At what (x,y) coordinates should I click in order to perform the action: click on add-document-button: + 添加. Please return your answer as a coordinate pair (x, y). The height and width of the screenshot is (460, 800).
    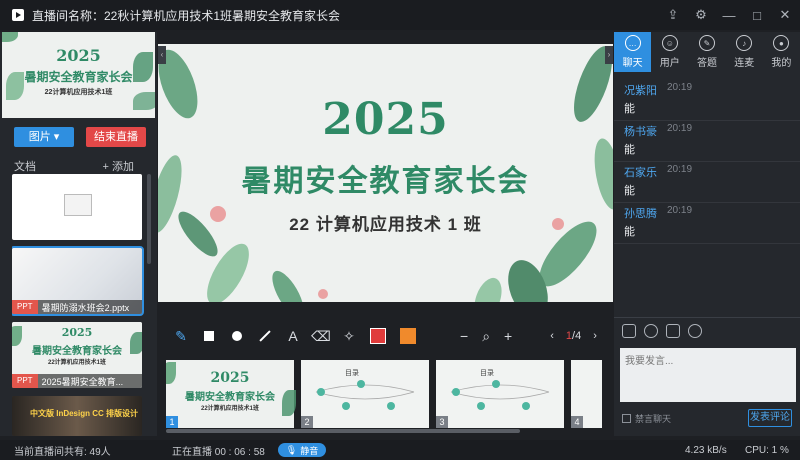
    Looking at the image, I should click on (118, 166).